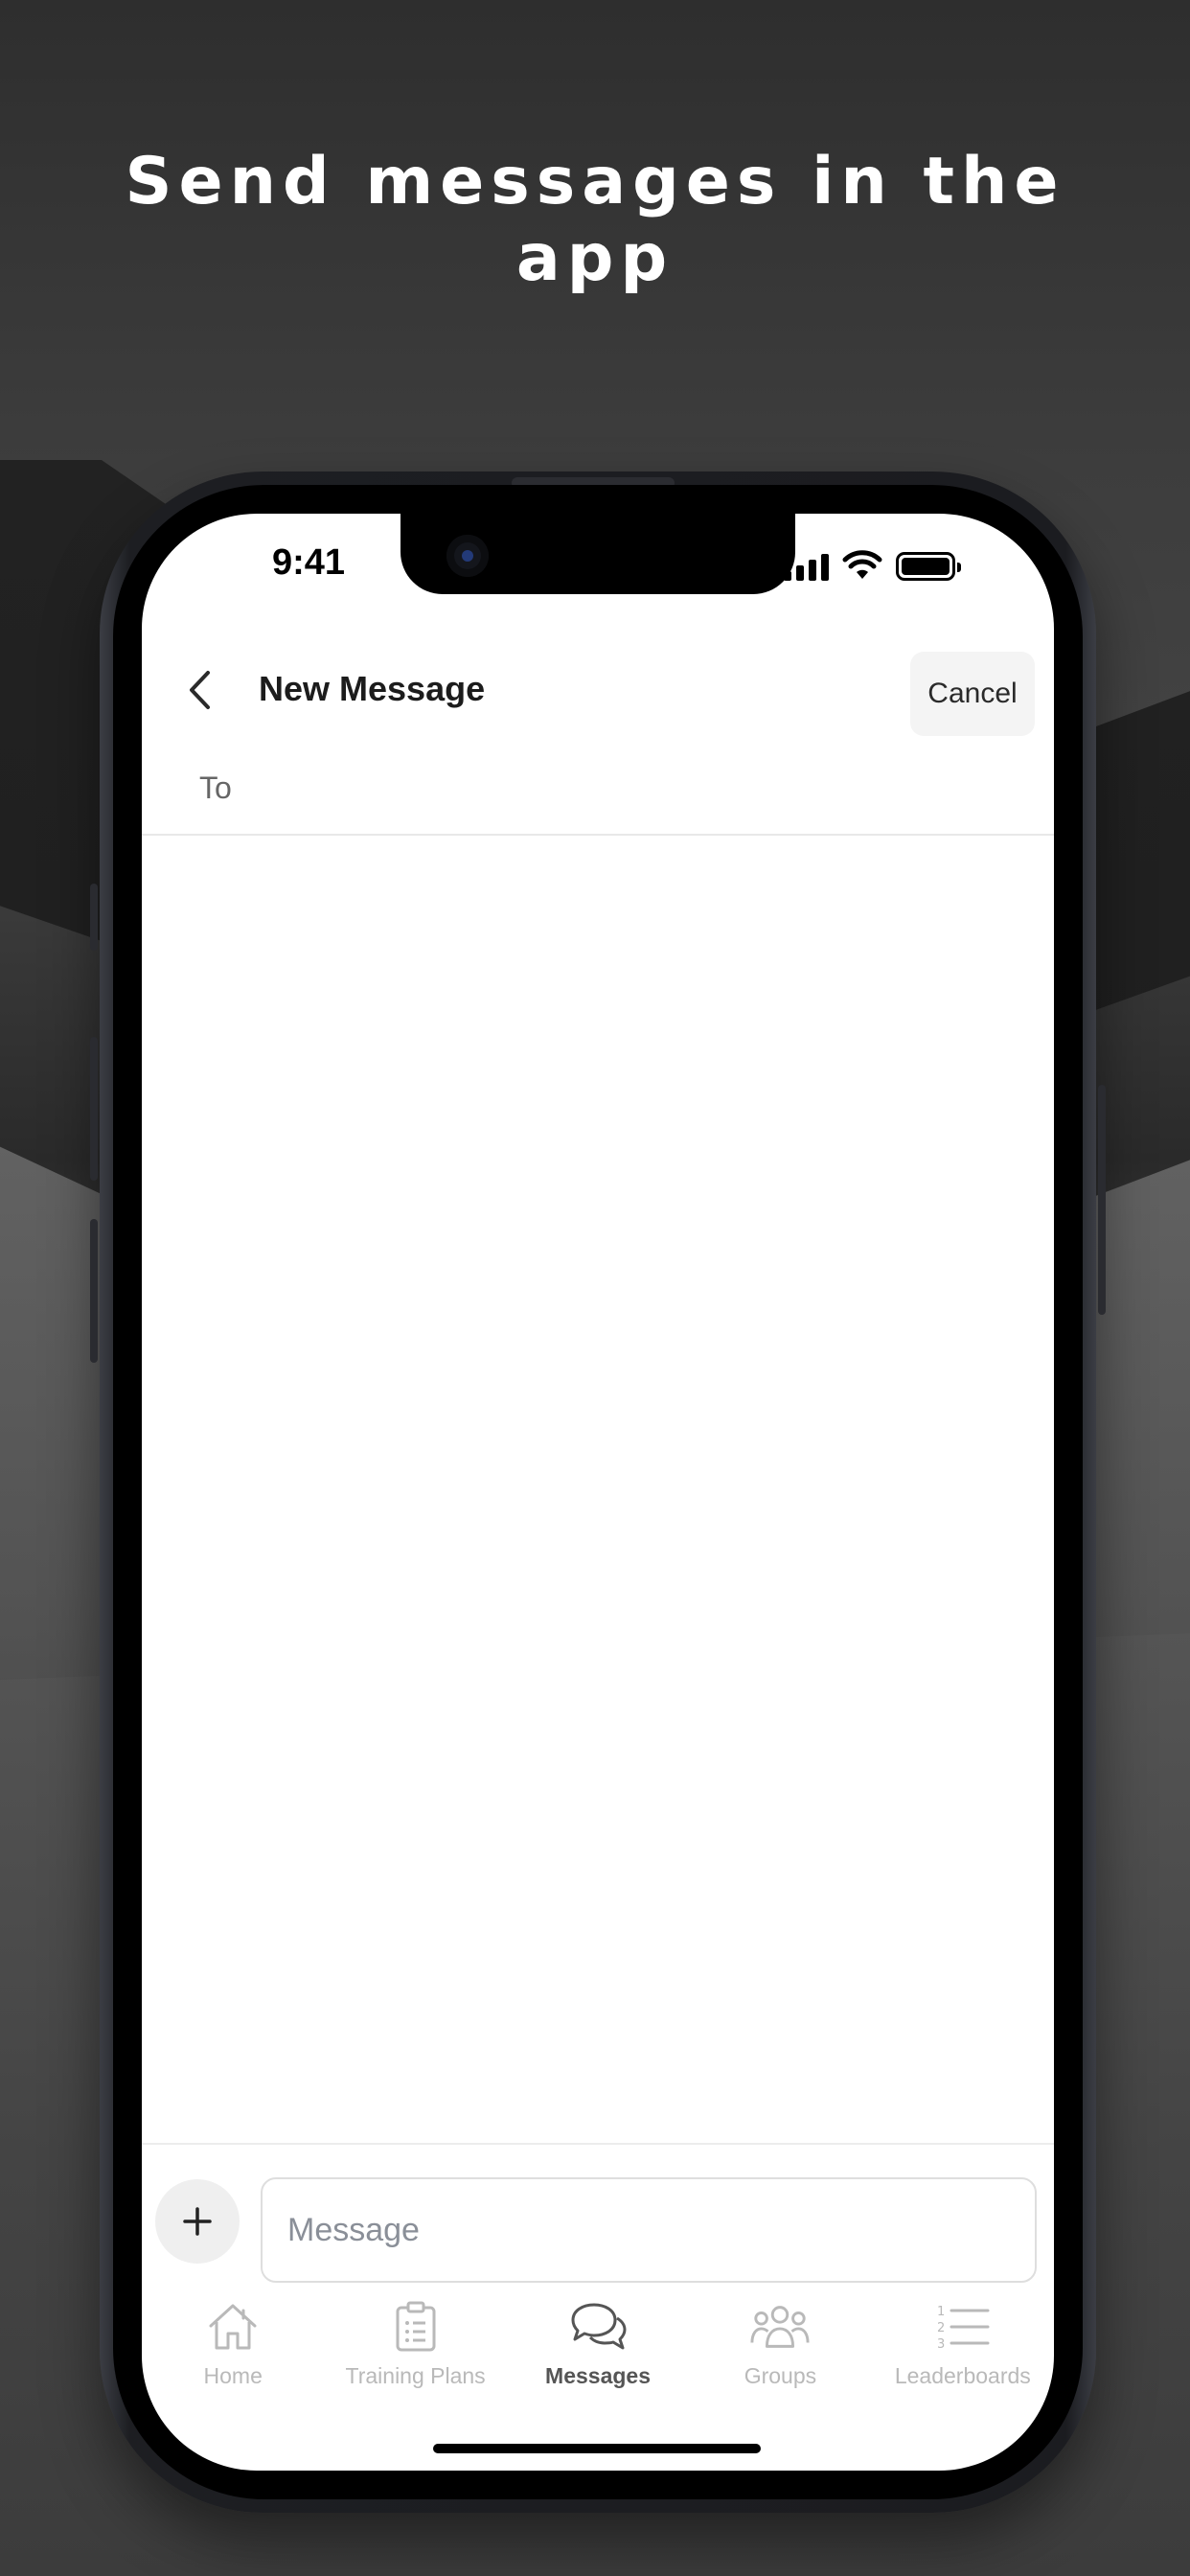 The height and width of the screenshot is (2576, 1190). I want to click on tab-home: Home, so click(233, 2360).